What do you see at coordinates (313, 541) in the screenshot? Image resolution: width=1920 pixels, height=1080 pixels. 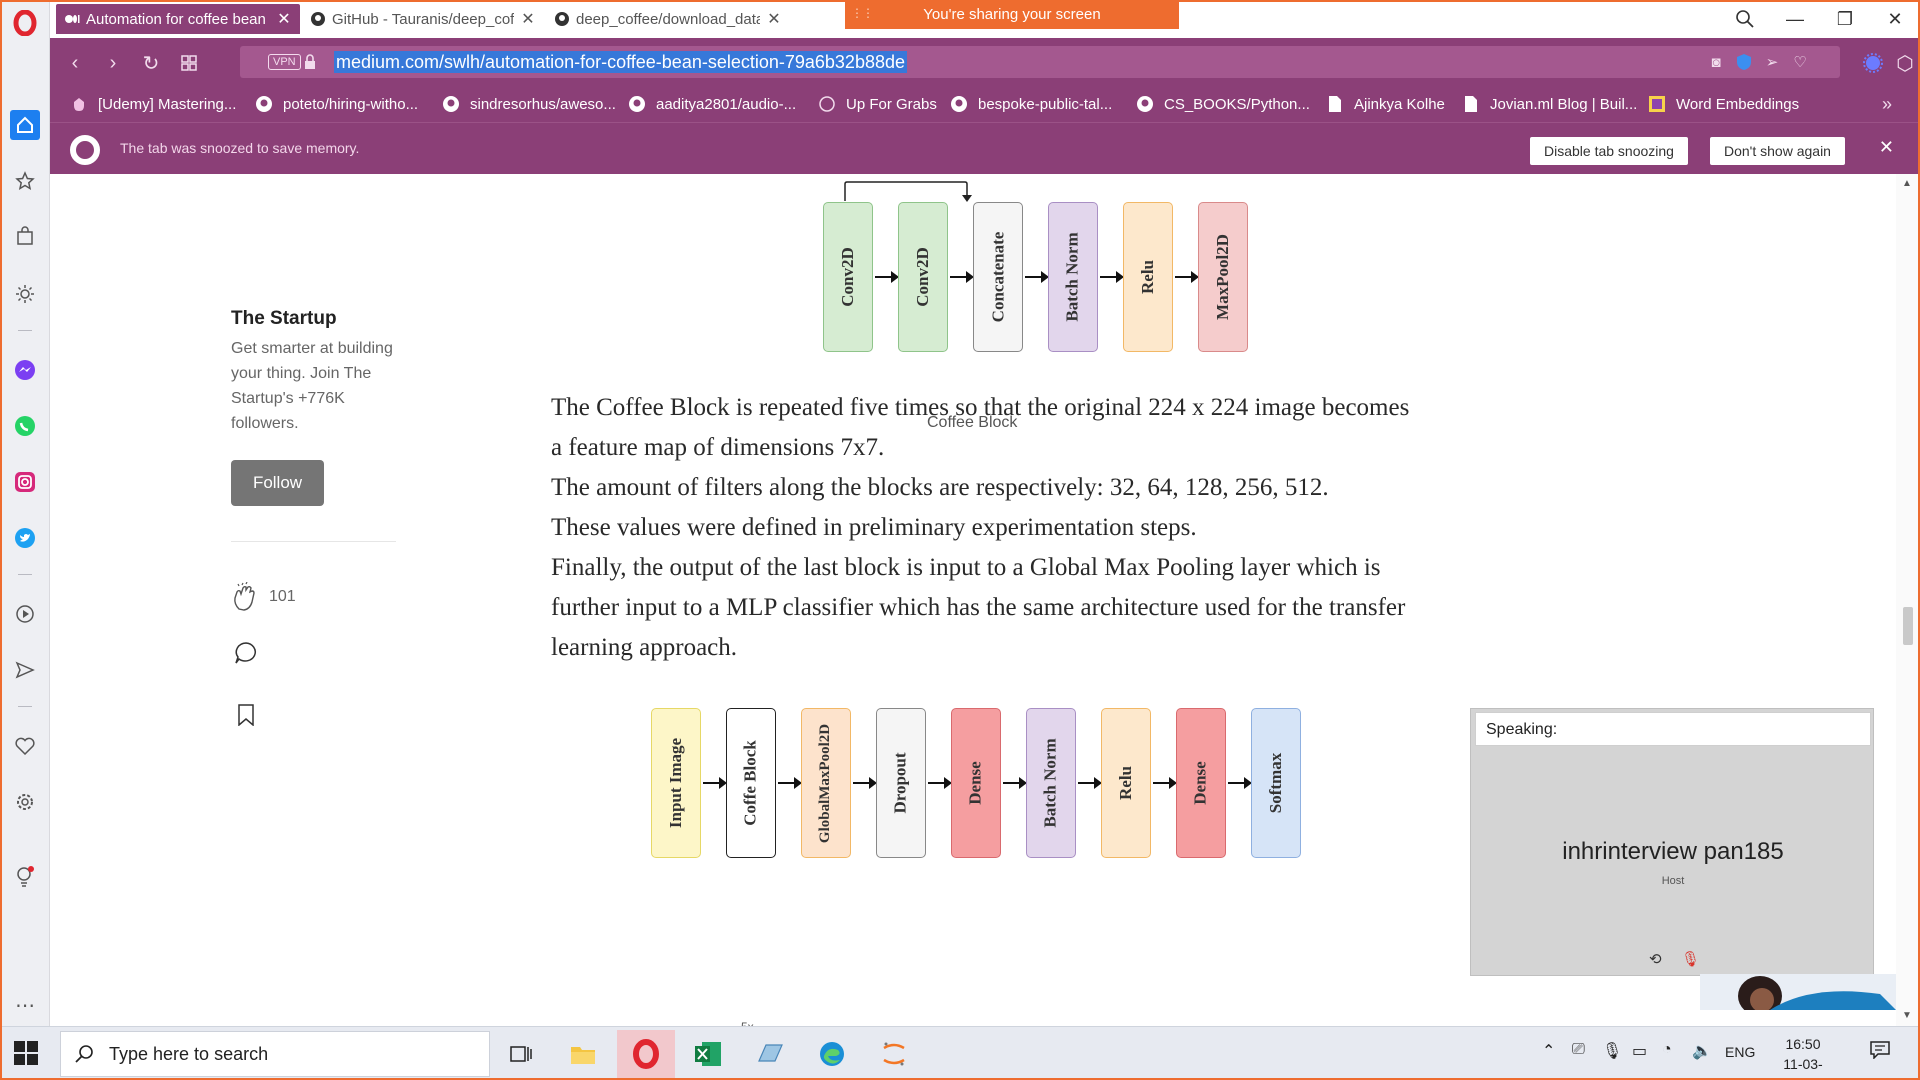 I see `divider` at bounding box center [313, 541].